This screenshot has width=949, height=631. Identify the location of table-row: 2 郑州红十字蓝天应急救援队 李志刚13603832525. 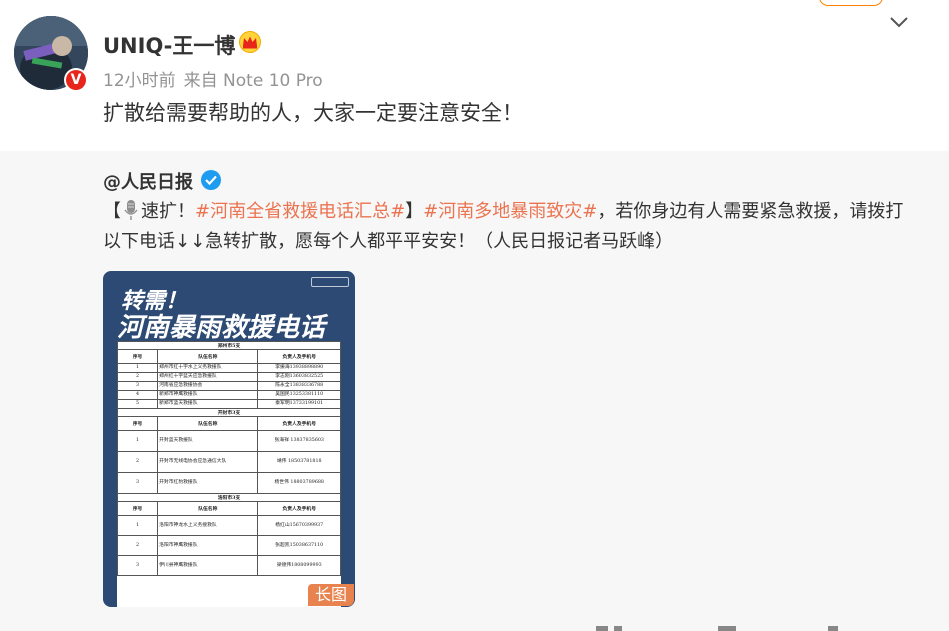
(228, 377).